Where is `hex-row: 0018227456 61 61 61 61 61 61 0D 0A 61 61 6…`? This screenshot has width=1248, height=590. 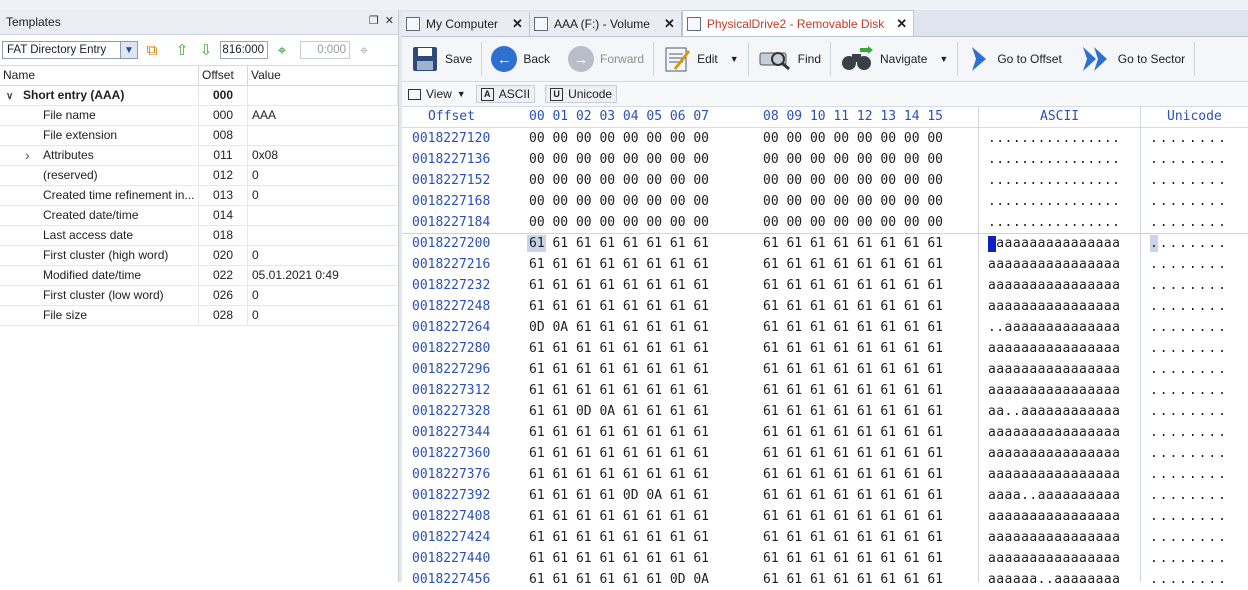 hex-row: 0018227456 61 61 61 61 61 61 0D 0A 61 61 6… is located at coordinates (825, 579).